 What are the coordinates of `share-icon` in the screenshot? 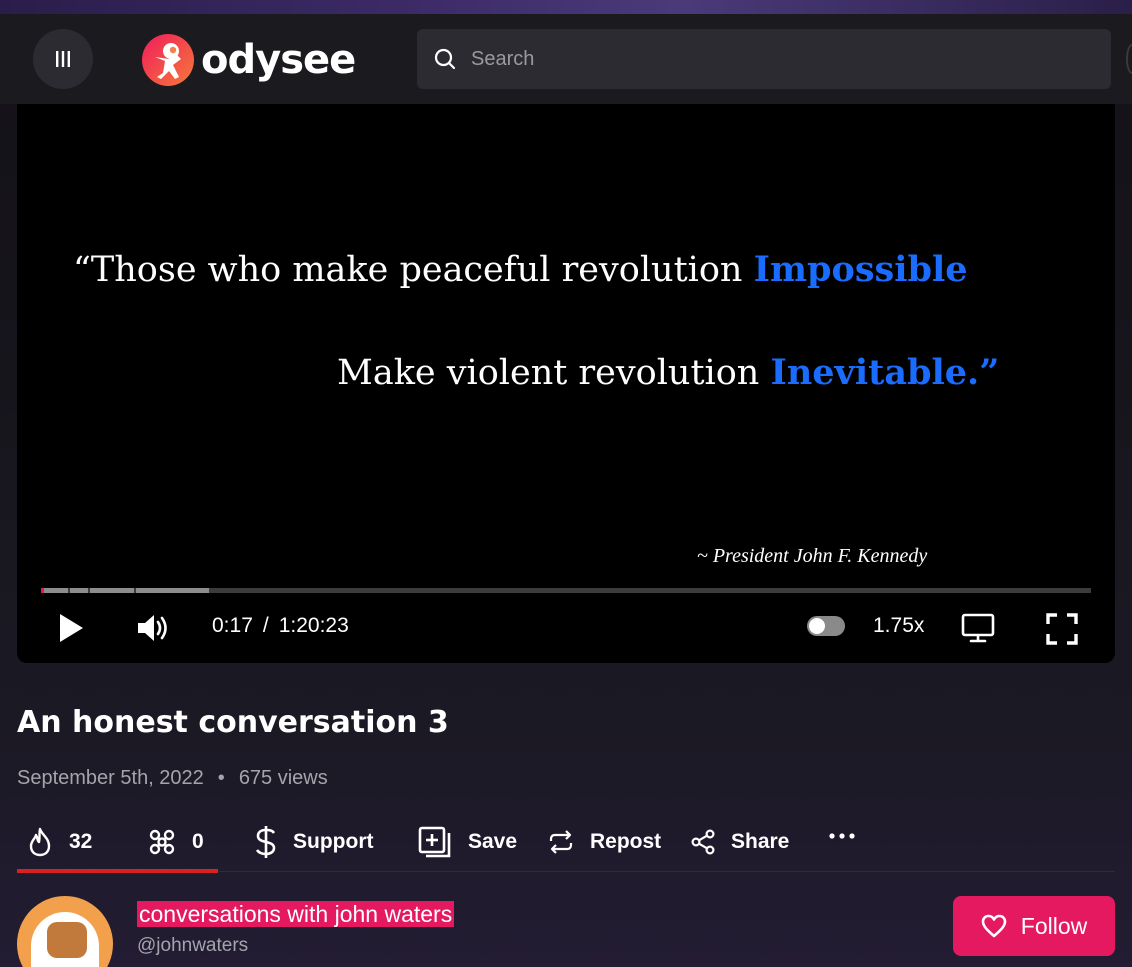 It's located at (703, 842).